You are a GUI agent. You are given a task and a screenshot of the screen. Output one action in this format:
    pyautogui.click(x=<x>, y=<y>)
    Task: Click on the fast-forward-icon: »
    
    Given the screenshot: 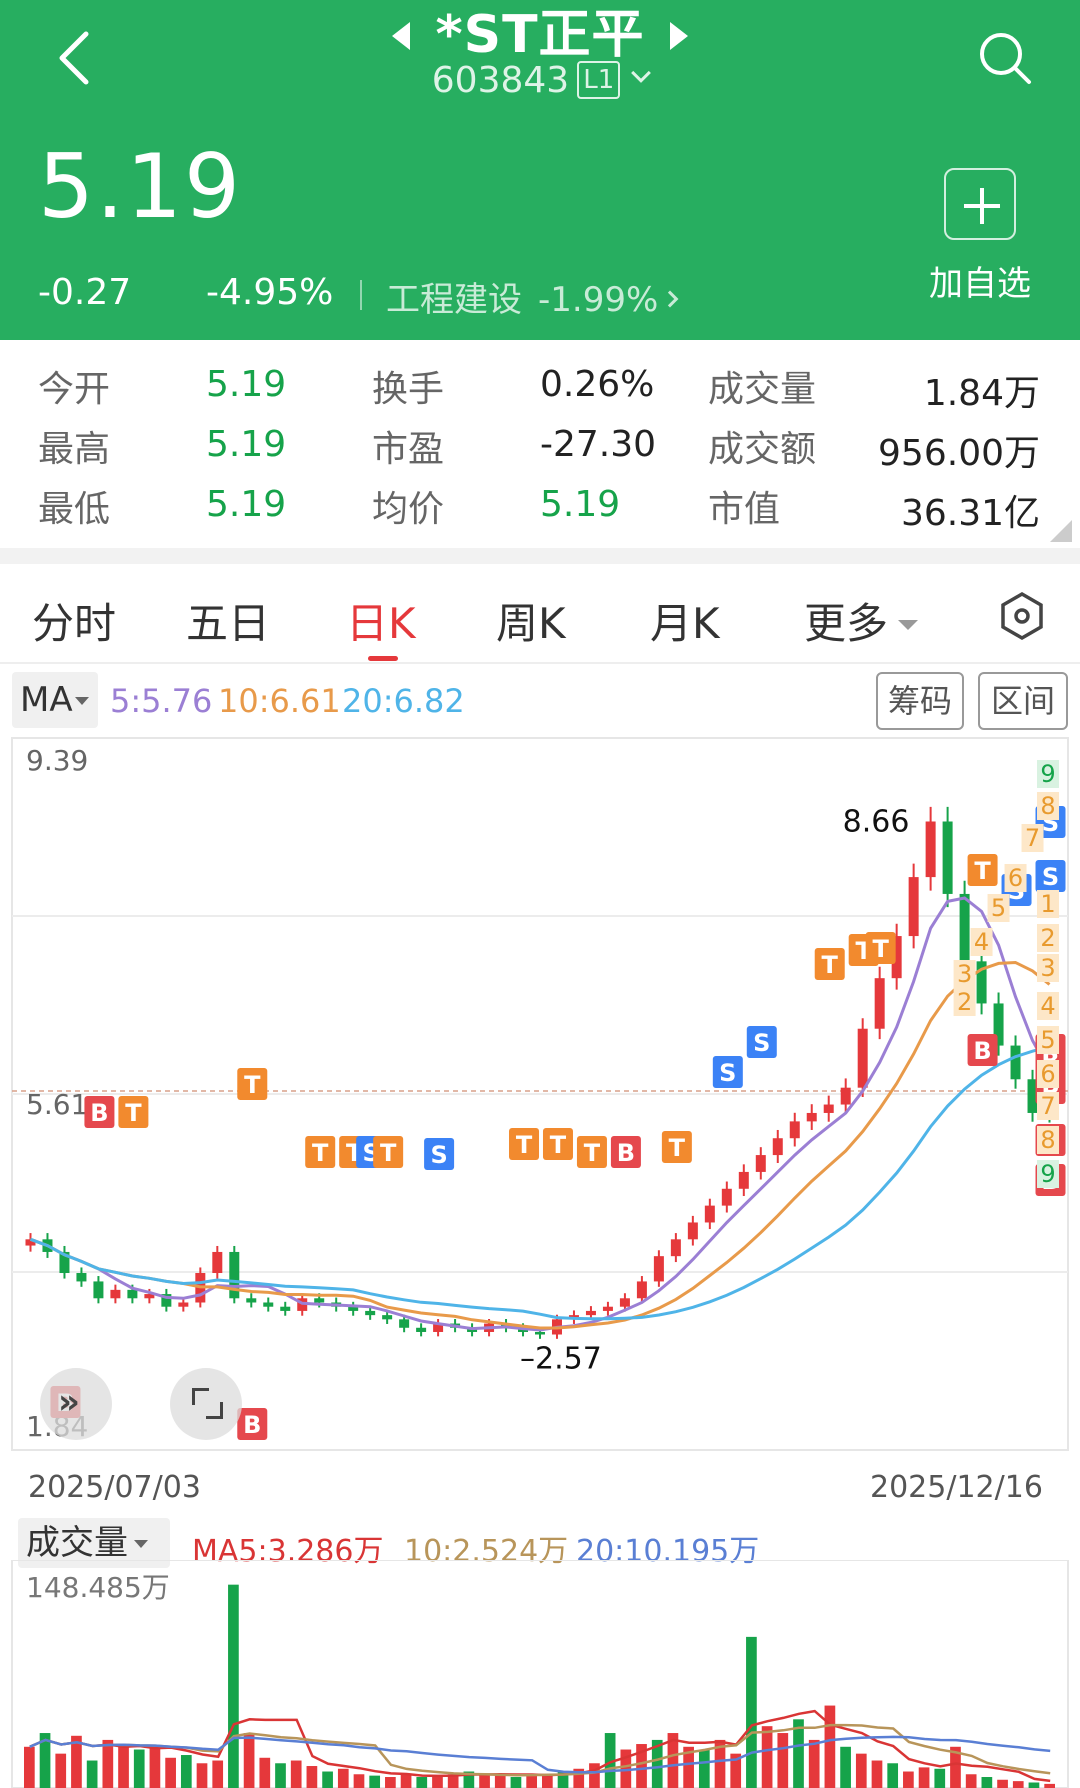 What is the action you would take?
    pyautogui.click(x=76, y=1404)
    